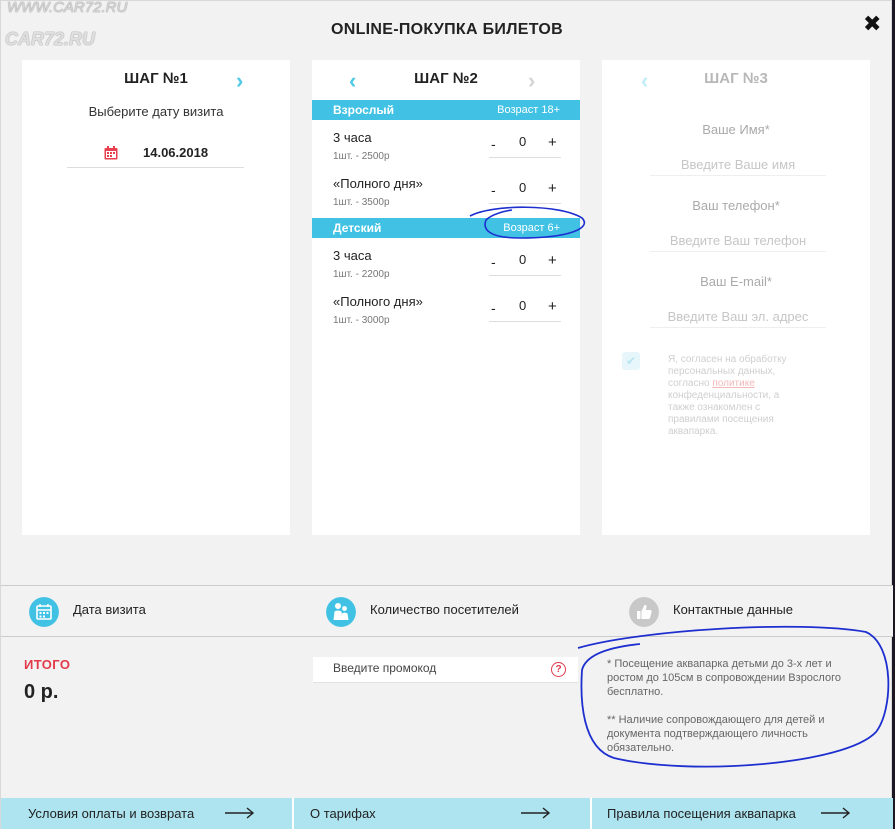 Image resolution: width=895 pixels, height=829 pixels. What do you see at coordinates (631, 361) in the screenshot?
I see `consent-checkbox: ✔` at bounding box center [631, 361].